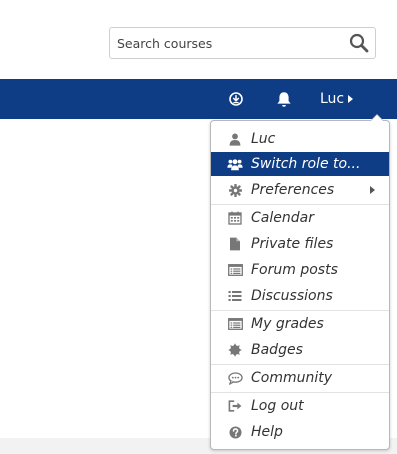 The image size is (397, 454). What do you see at coordinates (198, 99) in the screenshot?
I see `navbar: Luc` at bounding box center [198, 99].